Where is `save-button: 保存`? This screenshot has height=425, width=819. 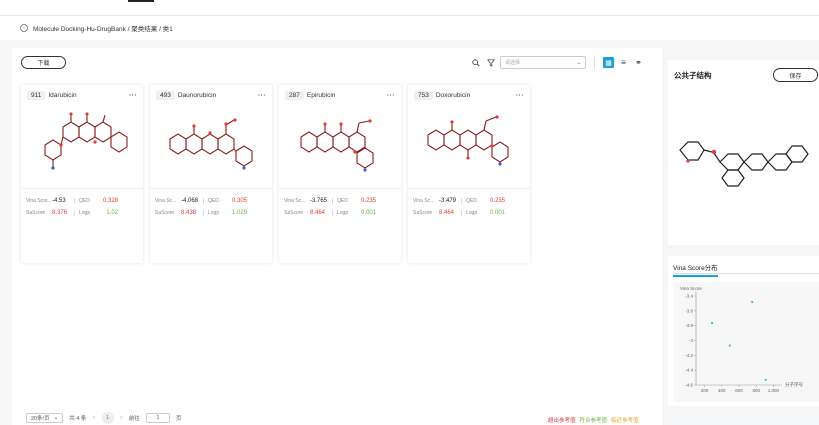 save-button: 保存 is located at coordinates (795, 75).